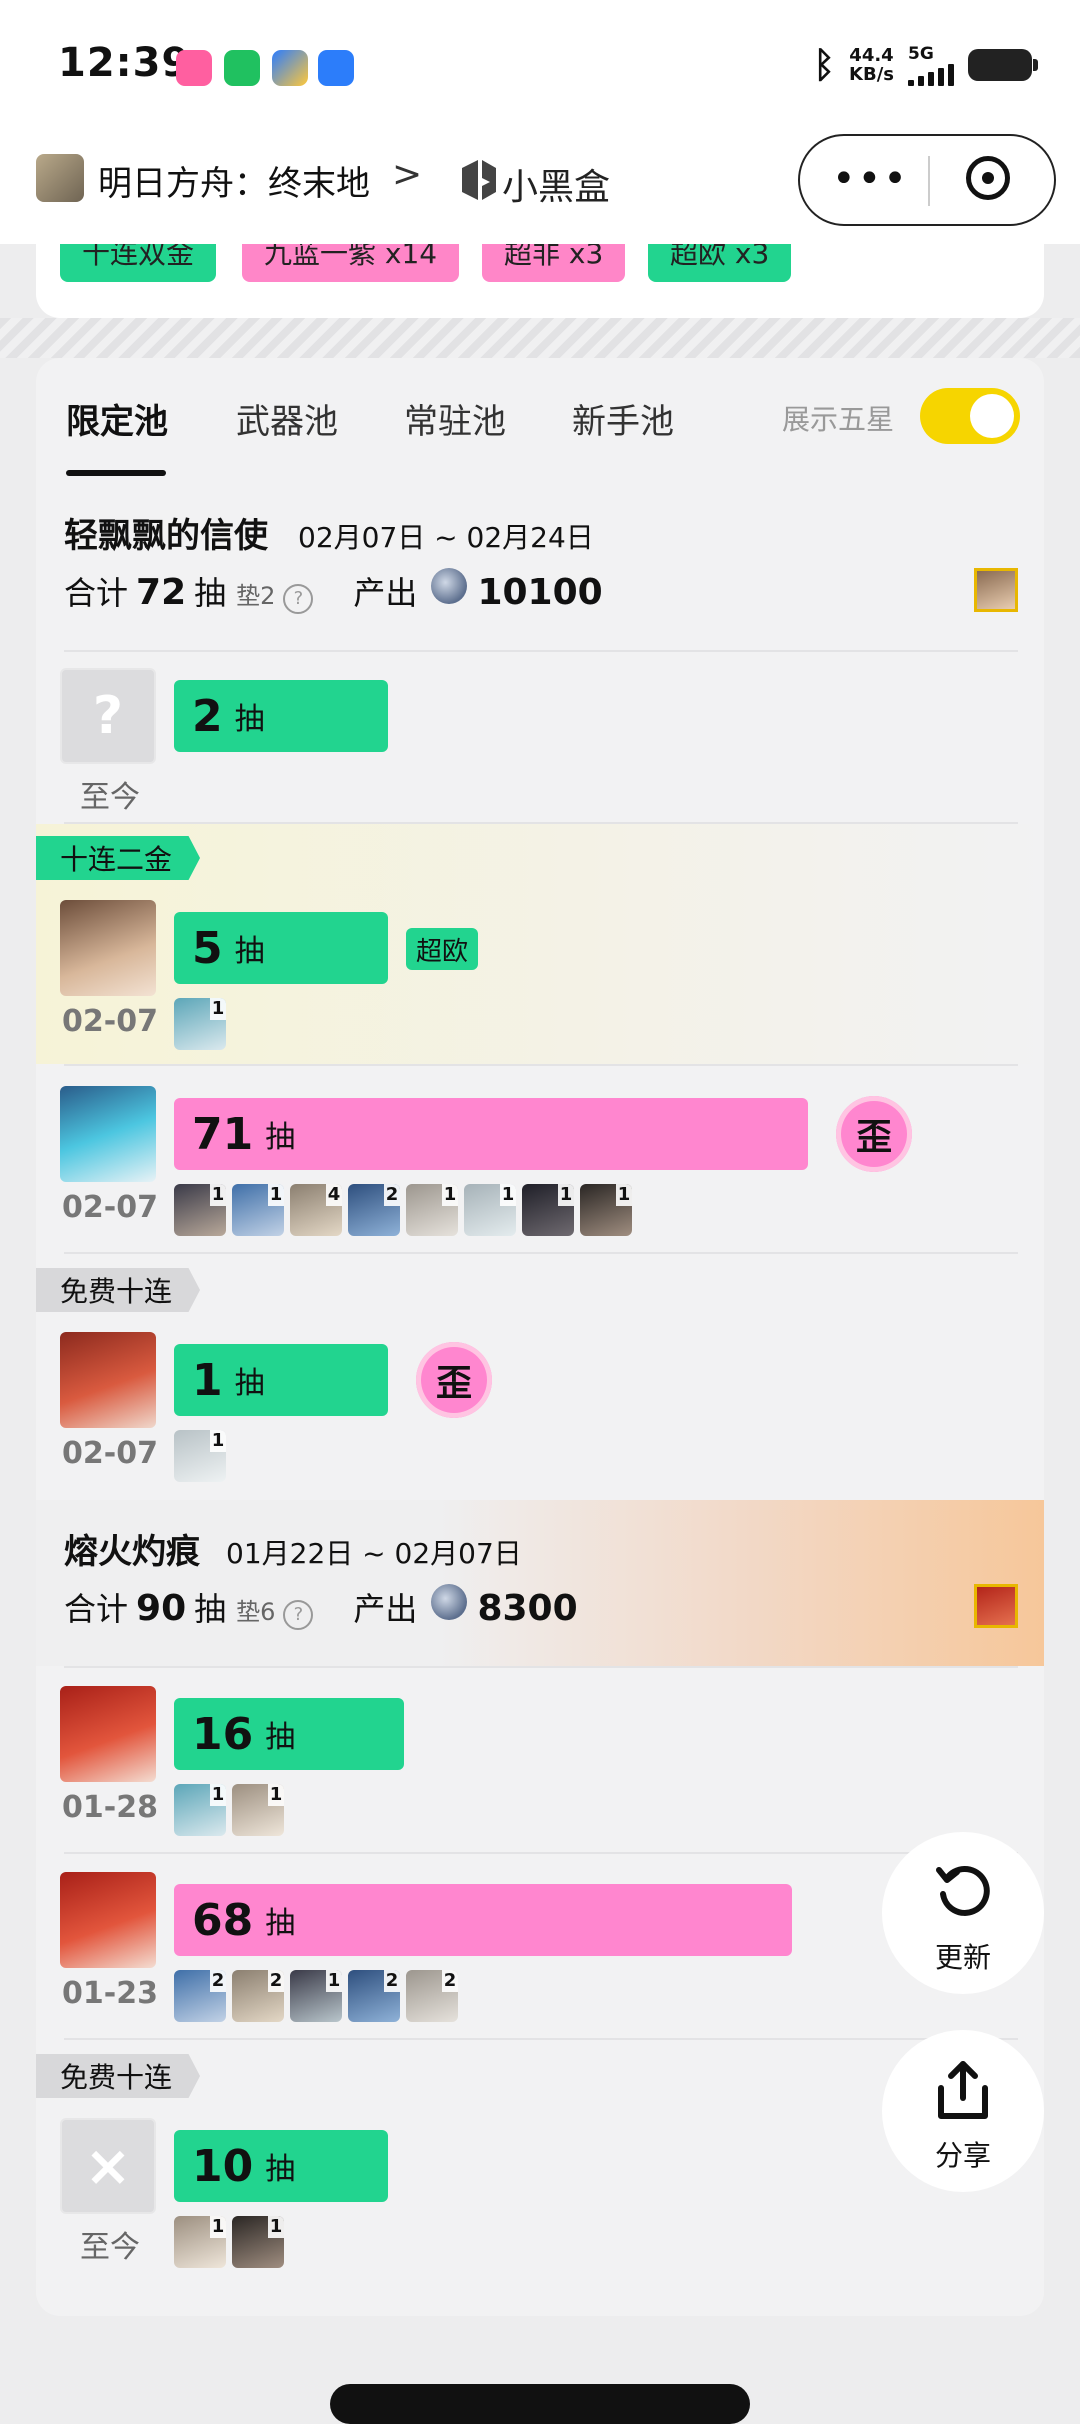  I want to click on close-miniapp-icon, so click(988, 178).